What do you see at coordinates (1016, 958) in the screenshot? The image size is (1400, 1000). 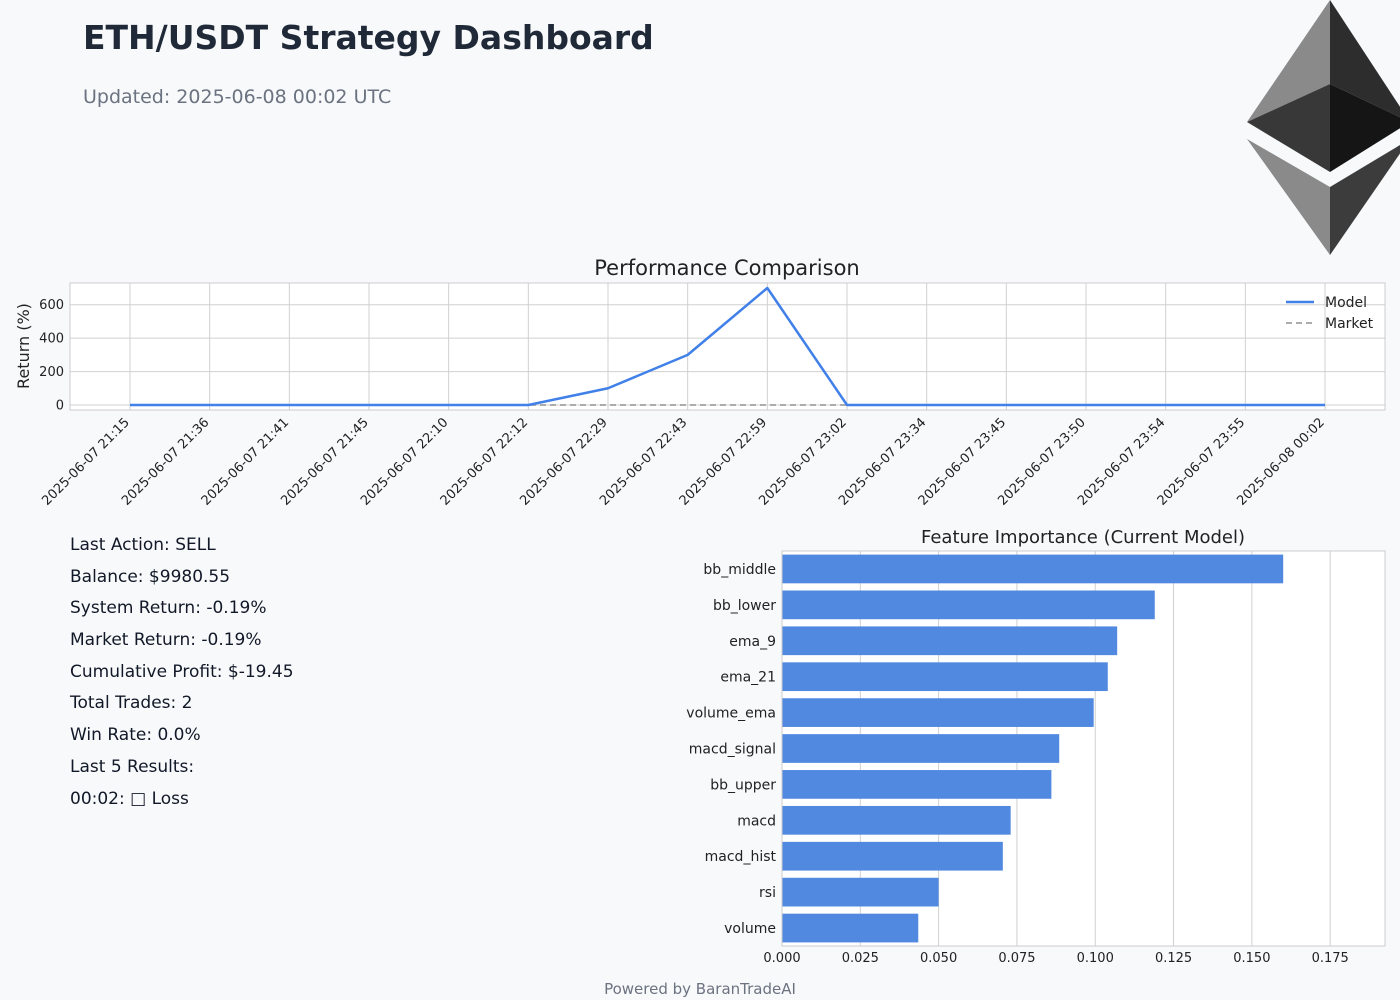 I see `x-tick-label: 0.075` at bounding box center [1016, 958].